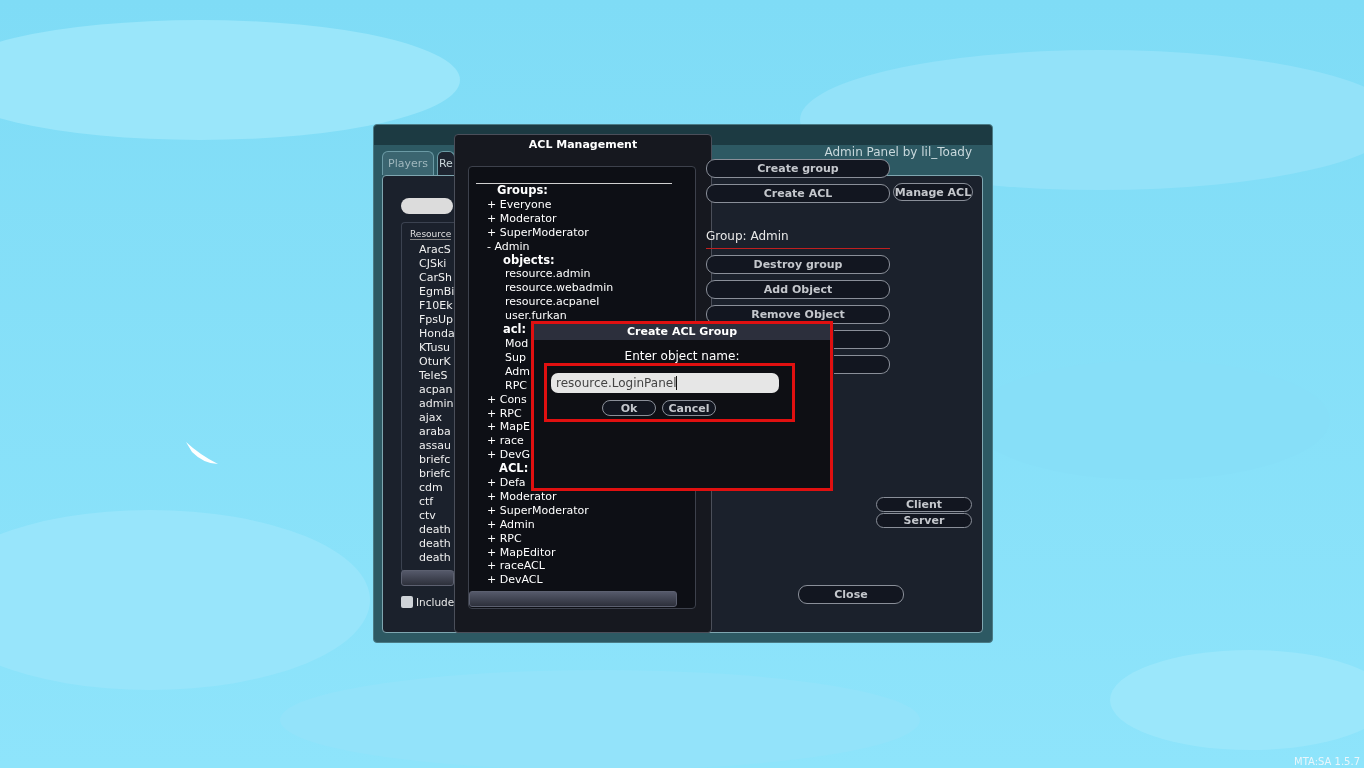 Image resolution: width=1364 pixels, height=768 pixels. Describe the element at coordinates (583, 145) in the screenshot. I see `window-title: ACL Management` at that location.